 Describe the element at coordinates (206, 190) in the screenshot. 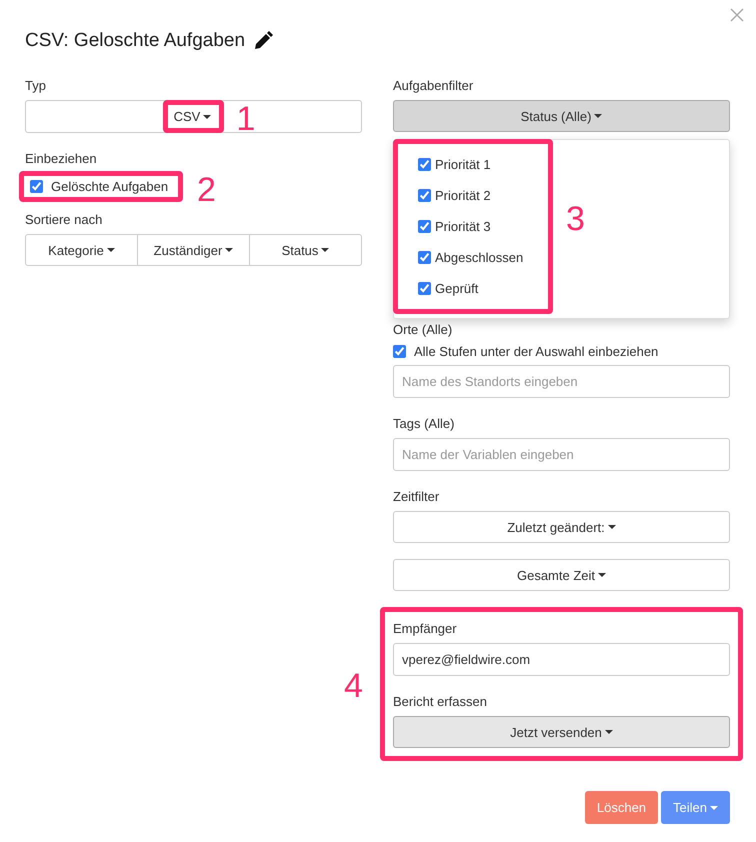

I see `callout-number: 2` at that location.